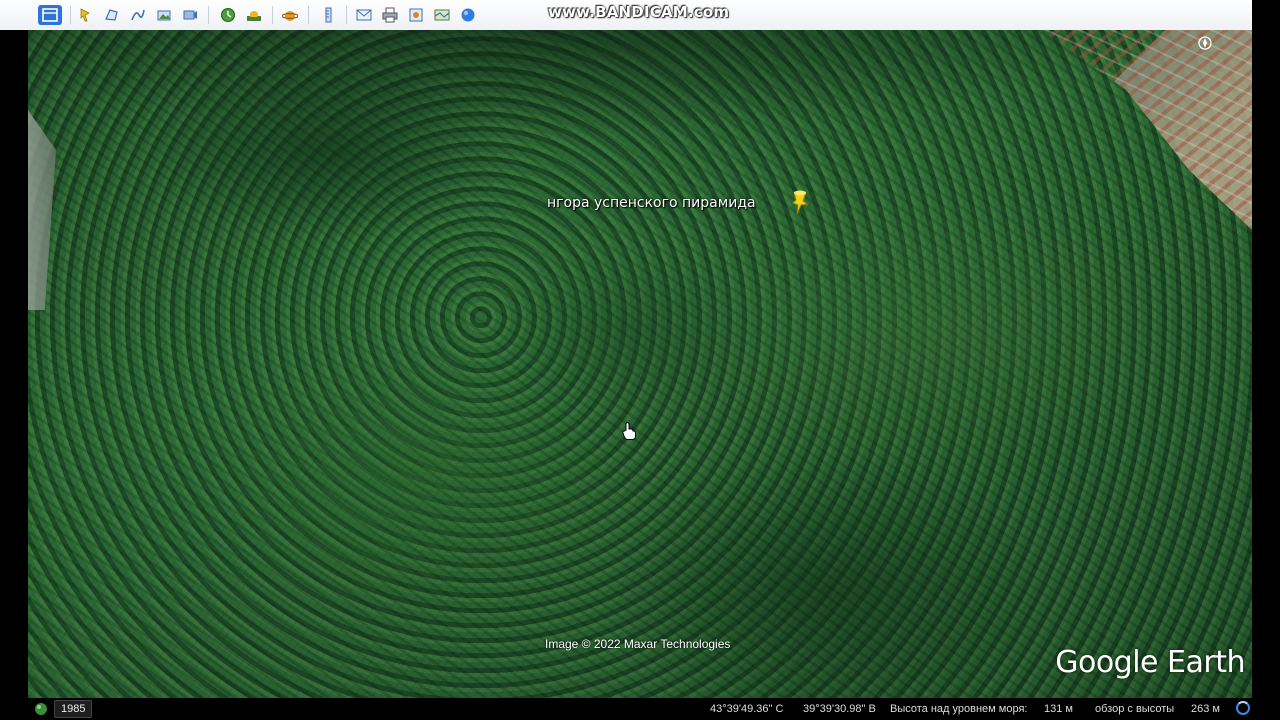 The width and height of the screenshot is (1280, 720). Describe the element at coordinates (800, 202) in the screenshot. I see `pushpin-icon` at that location.